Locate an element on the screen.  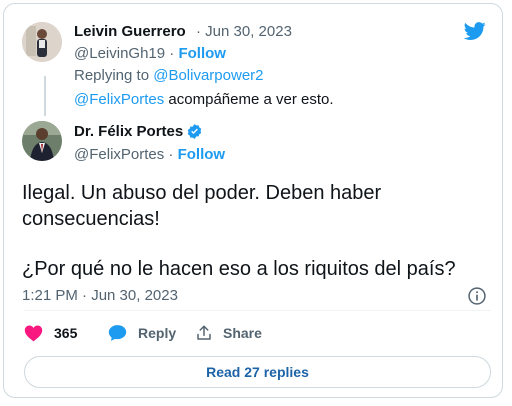
heart-icon is located at coordinates (33, 333).